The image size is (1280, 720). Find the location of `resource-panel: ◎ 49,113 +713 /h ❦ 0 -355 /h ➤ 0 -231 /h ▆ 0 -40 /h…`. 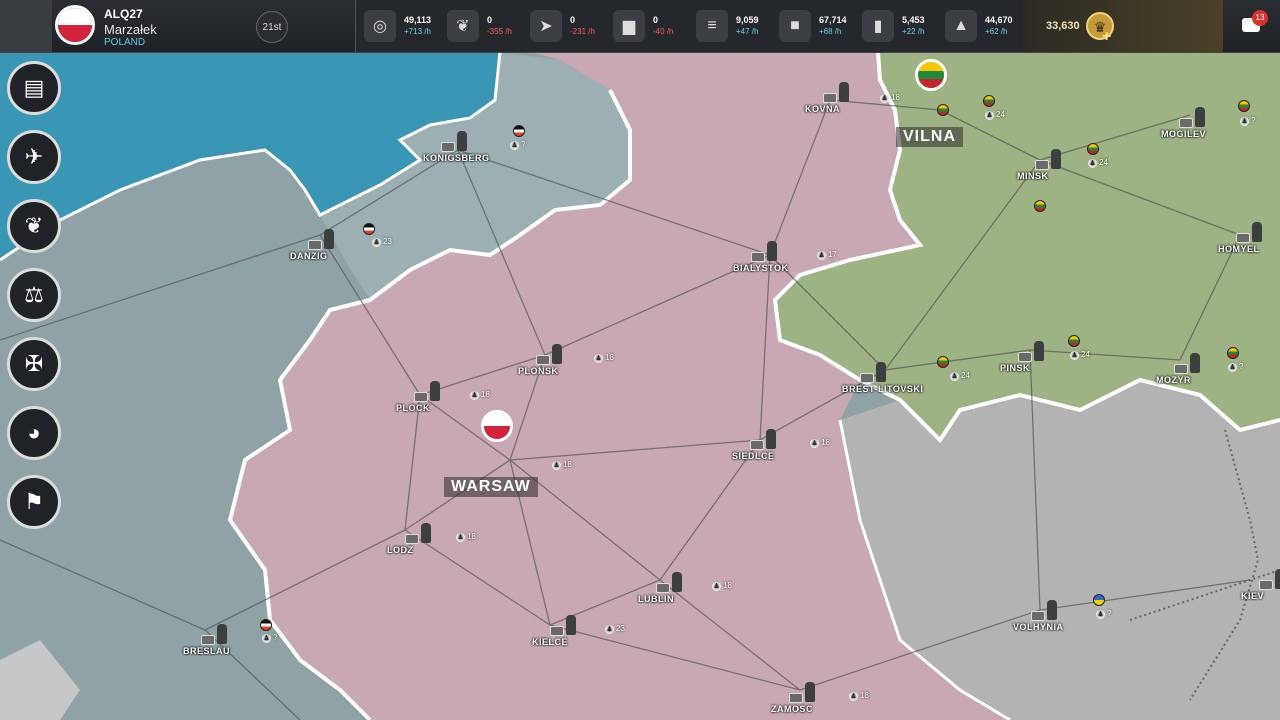

resource-panel: ◎ 49,113 +713 /h ❦ 0 -355 /h ➤ 0 -231 /h ▆ 0 -40 /h… is located at coordinates (690, 26).